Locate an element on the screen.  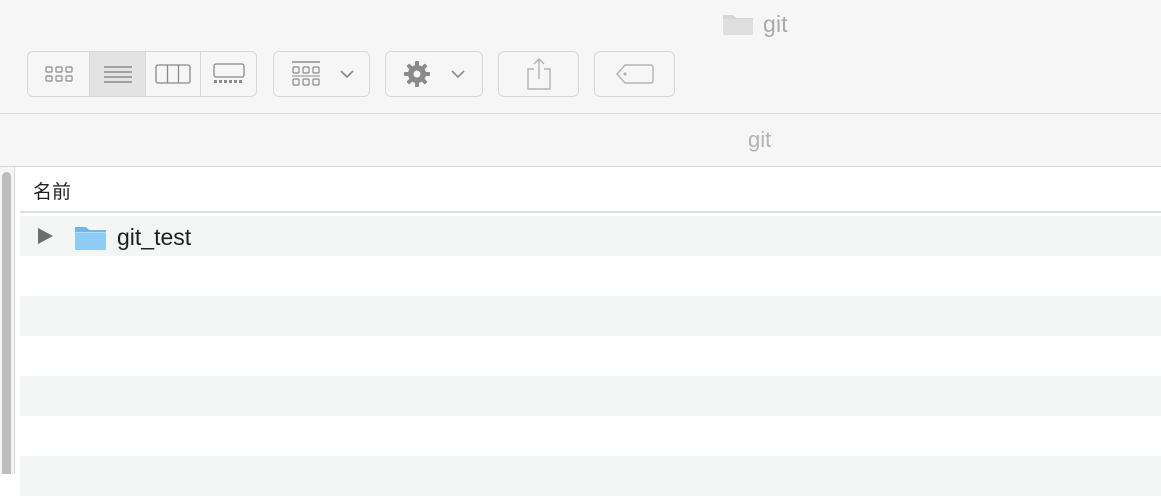
share-button is located at coordinates (538, 74).